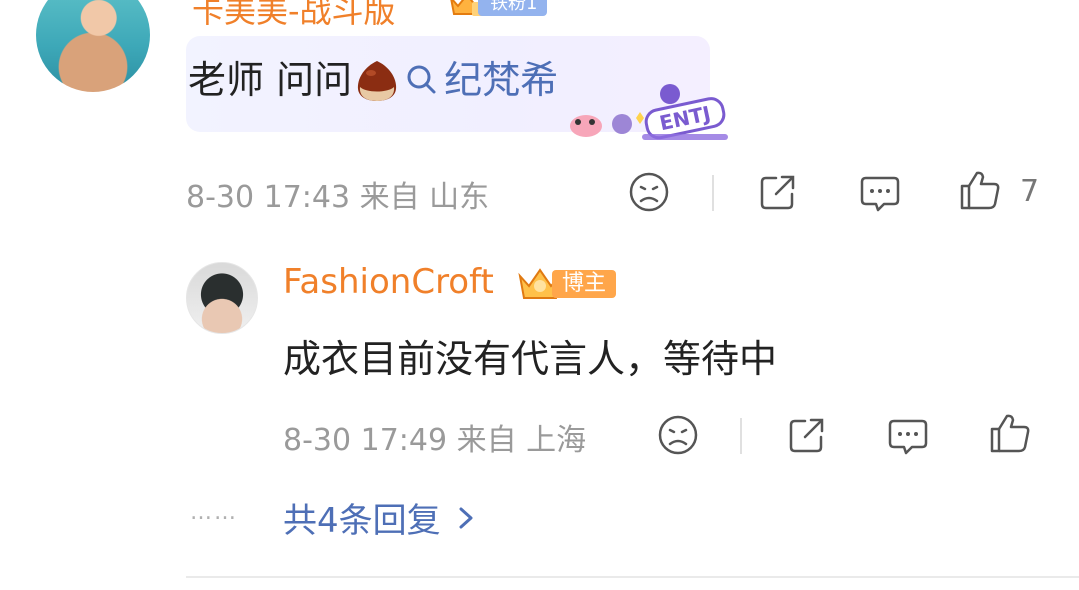 The image size is (1079, 590). I want to click on search-link: 纪梵希, so click(481, 80).